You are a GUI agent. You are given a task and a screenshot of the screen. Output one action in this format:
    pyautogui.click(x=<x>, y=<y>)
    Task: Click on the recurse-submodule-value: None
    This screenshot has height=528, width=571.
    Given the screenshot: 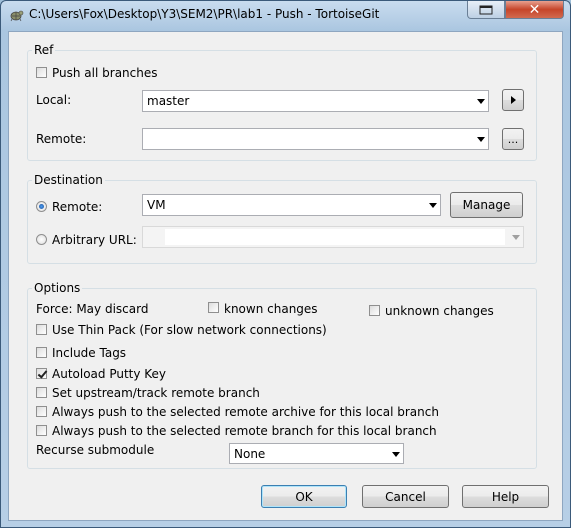 What is the action you would take?
    pyautogui.click(x=250, y=454)
    